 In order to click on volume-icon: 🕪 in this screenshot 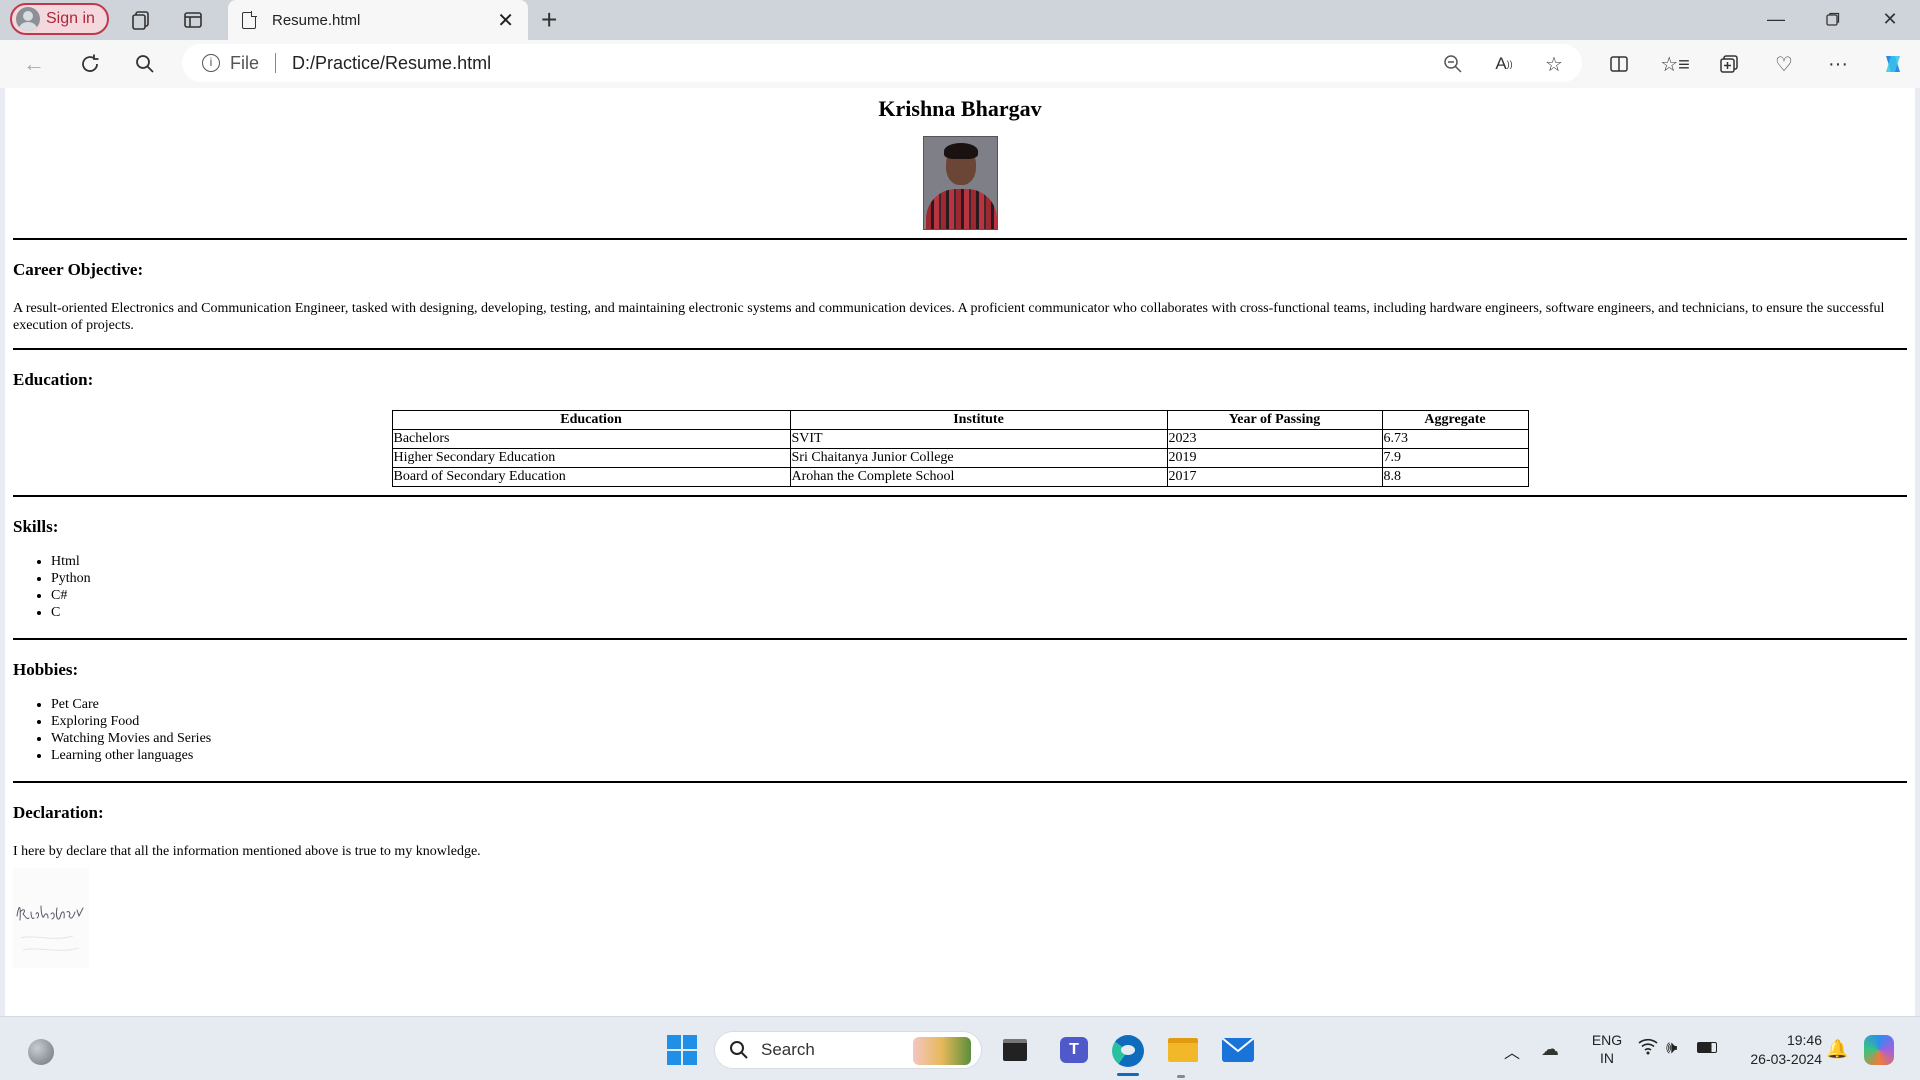, I will do `click(1671, 1047)`.